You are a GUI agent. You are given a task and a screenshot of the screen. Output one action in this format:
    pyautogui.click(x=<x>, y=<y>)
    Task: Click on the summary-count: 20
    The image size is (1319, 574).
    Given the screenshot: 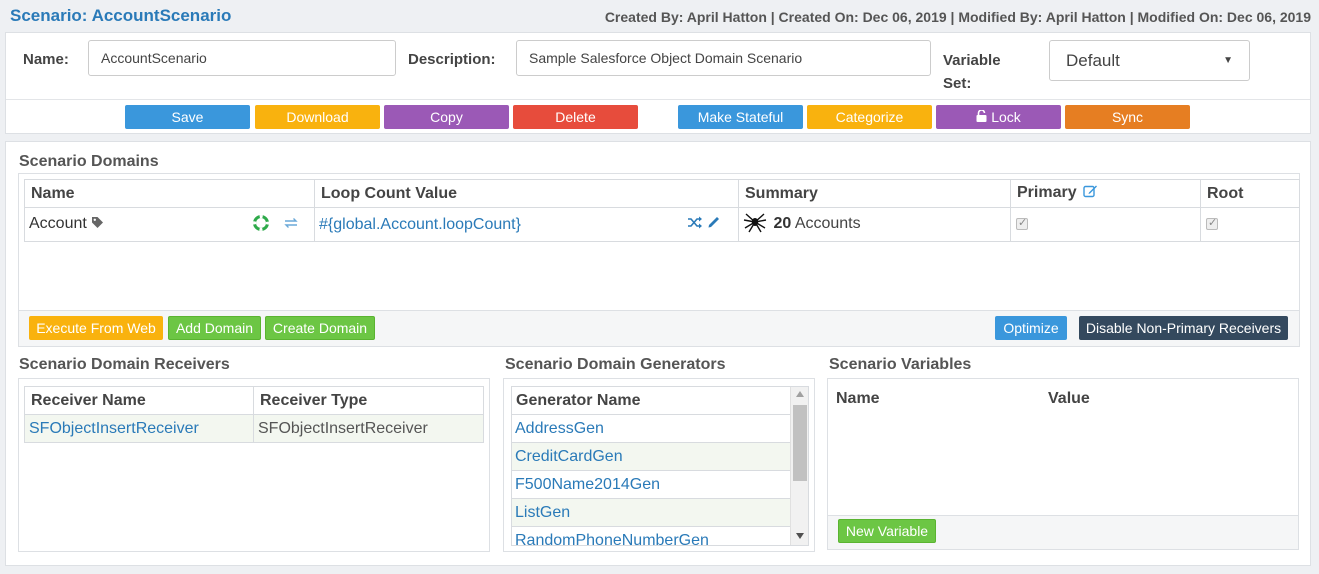 What is the action you would take?
    pyautogui.click(x=782, y=223)
    